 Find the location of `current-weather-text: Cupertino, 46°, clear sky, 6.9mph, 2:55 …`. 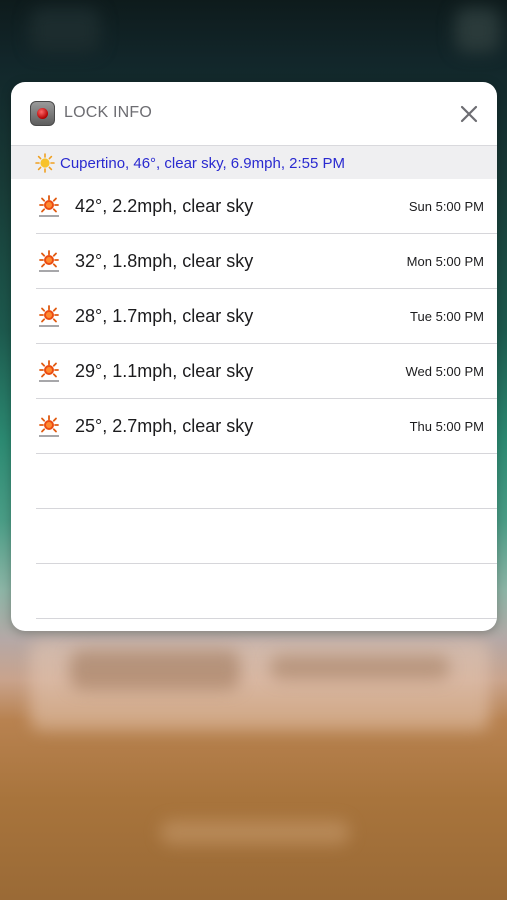

current-weather-text: Cupertino, 46°, clear sky, 6.9mph, 2:55 … is located at coordinates (203, 163).